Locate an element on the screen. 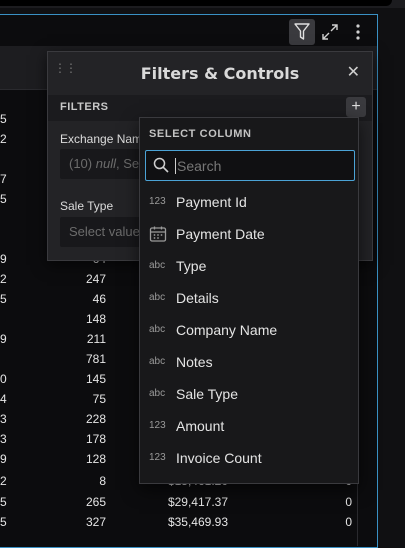 The image size is (405, 548). expand-icon is located at coordinates (330, 32).